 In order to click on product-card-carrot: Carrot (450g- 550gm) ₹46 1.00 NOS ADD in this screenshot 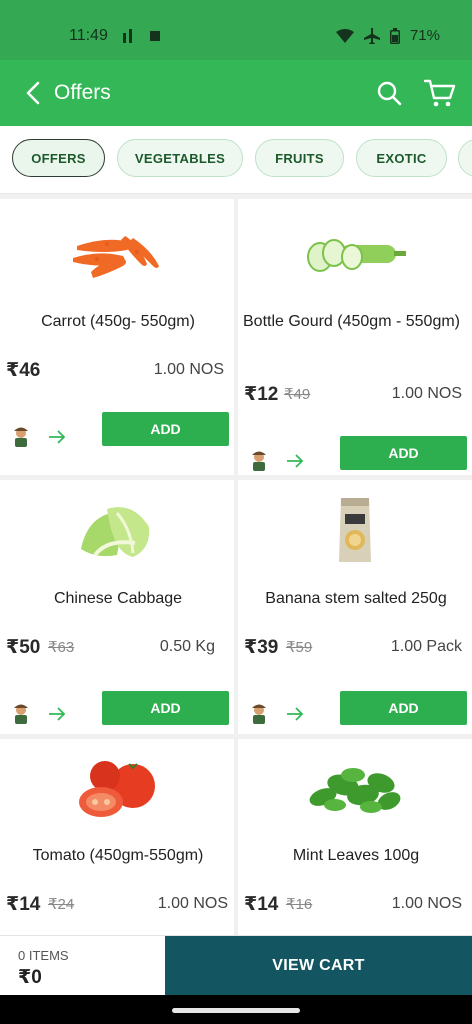, I will do `click(117, 337)`.